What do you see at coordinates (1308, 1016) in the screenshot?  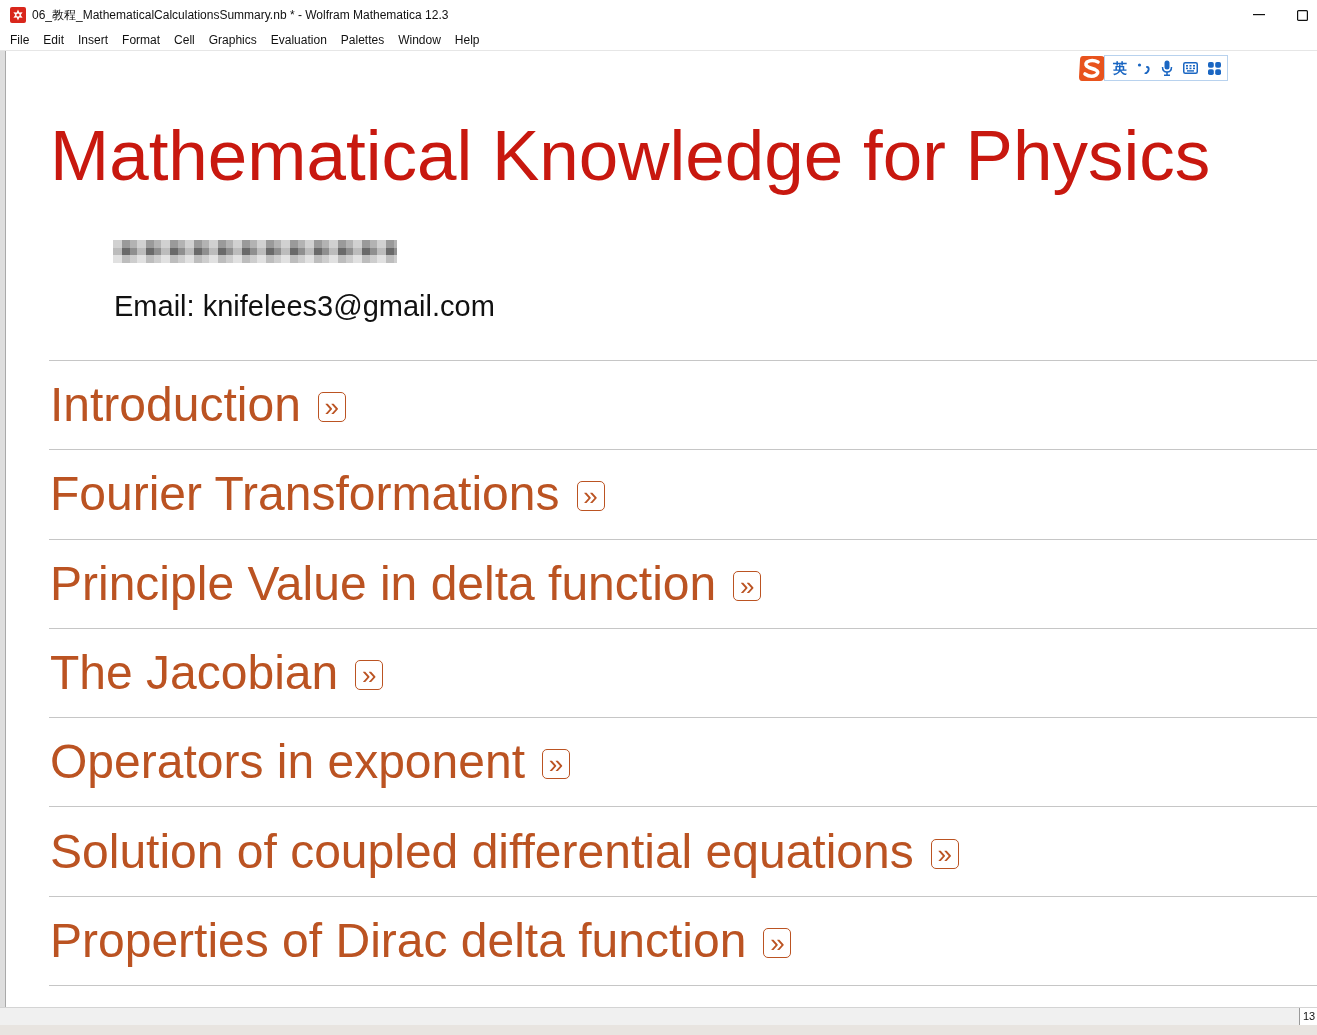 I see `zoom-field: 13` at bounding box center [1308, 1016].